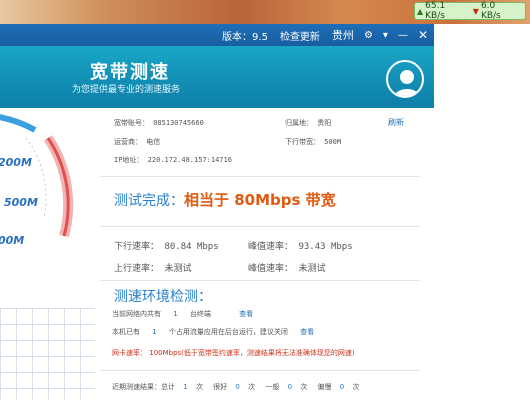 The height and width of the screenshot is (400, 530). I want to click on env-check-title: 测速环境检测：, so click(163, 297).